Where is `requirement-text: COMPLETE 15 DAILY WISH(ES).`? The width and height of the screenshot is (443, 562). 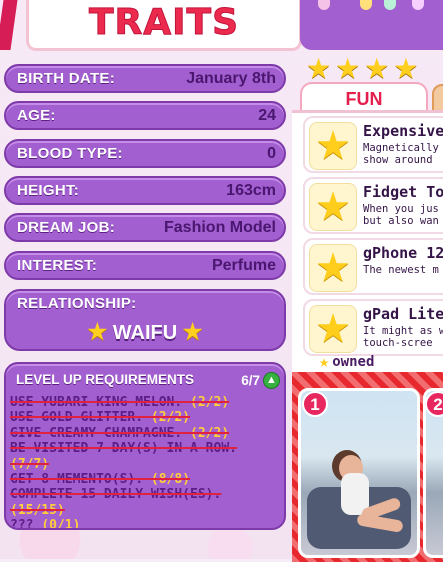 requirement-text: COMPLETE 15 DAILY WISH(ES). is located at coordinates (116, 495).